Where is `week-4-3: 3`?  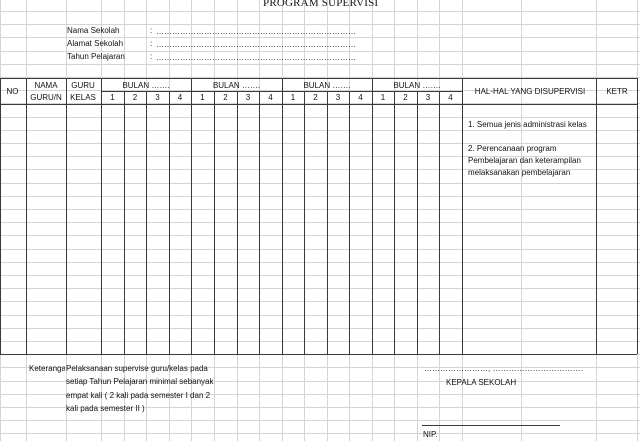
week-4-3: 3 is located at coordinates (428, 97).